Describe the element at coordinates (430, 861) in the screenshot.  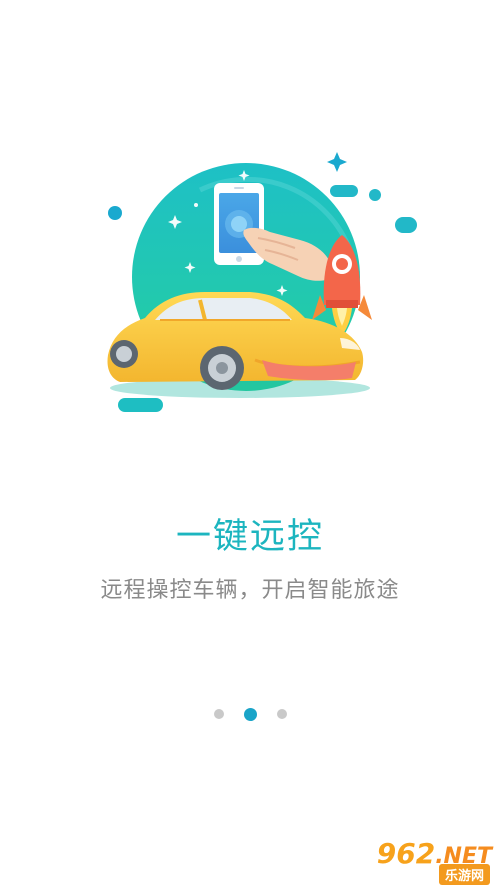
I see `watermark-logo: 962.NET 乐游网` at that location.